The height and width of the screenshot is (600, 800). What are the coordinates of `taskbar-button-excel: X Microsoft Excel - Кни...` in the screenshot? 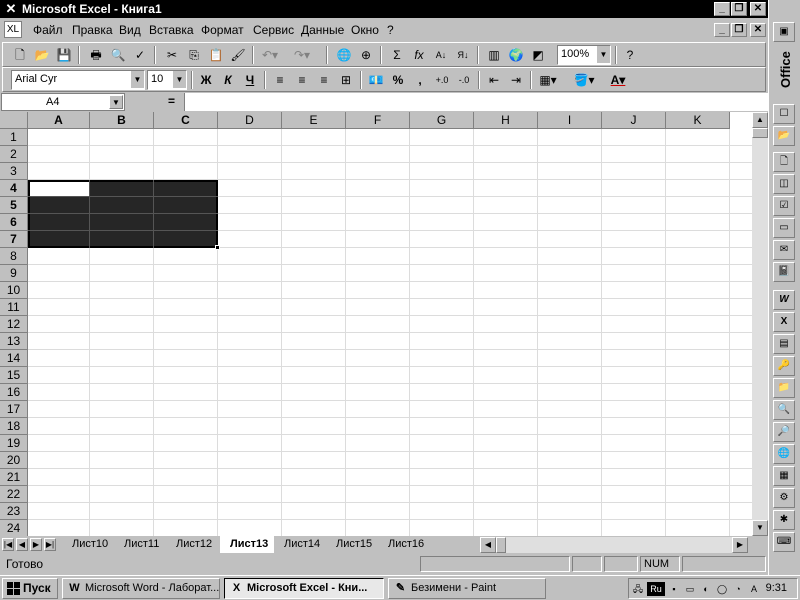 It's located at (304, 588).